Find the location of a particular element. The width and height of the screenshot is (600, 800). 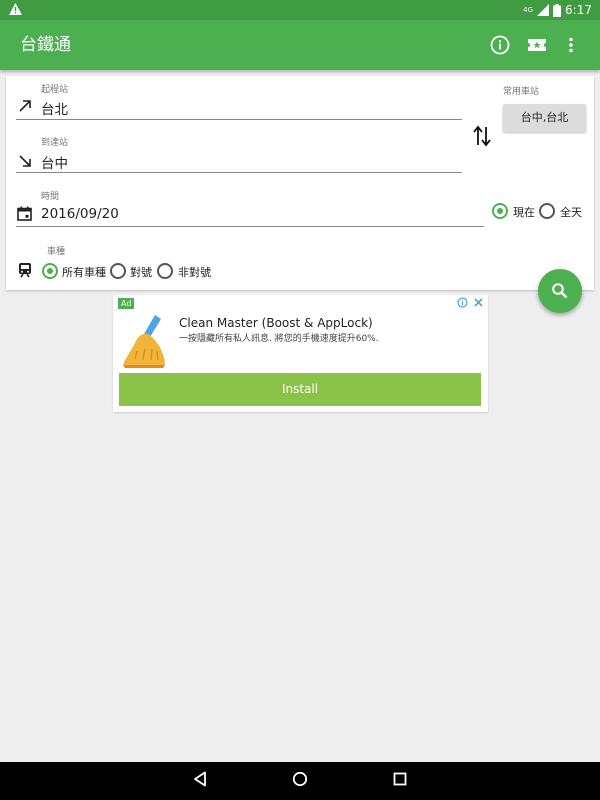

warning-icon is located at coordinates (15, 9).